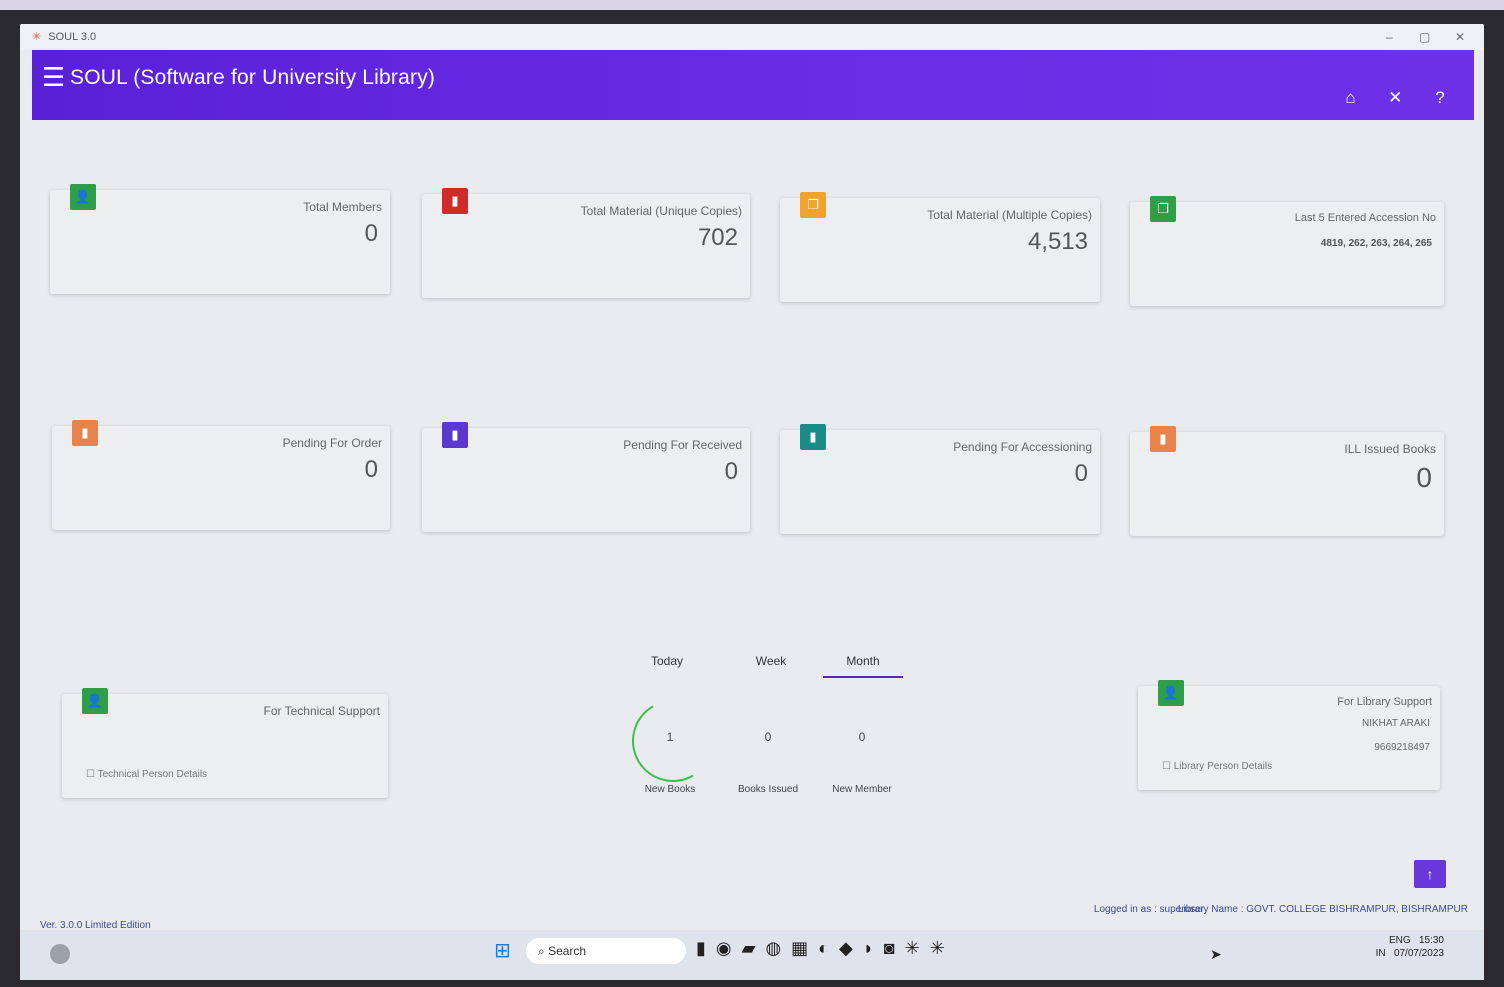 The width and height of the screenshot is (1504, 987). Describe the element at coordinates (1400, 940) in the screenshot. I see `lang-indicator: ENG` at that location.